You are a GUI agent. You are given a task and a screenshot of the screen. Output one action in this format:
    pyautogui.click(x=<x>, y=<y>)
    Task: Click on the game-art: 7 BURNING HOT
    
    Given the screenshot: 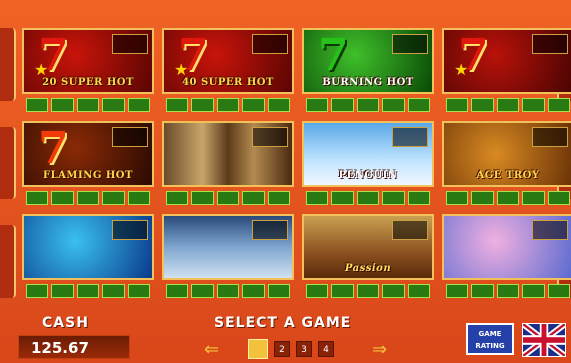 What is the action you would take?
    pyautogui.click(x=368, y=61)
    